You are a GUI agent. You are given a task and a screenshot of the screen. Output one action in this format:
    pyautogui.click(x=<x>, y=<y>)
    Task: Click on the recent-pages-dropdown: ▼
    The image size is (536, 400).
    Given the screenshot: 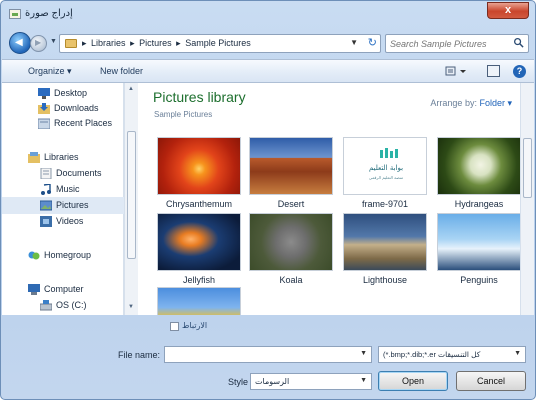 What is the action you would take?
    pyautogui.click(x=53, y=41)
    